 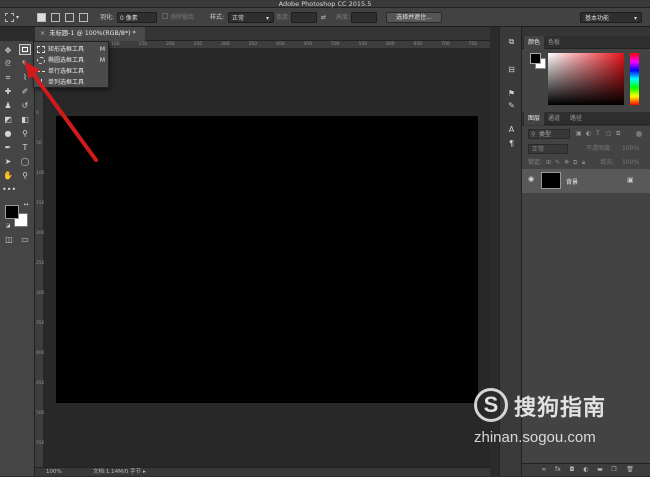 I want to click on blend-row: 正常 不透明度: 100%, so click(x=586, y=149).